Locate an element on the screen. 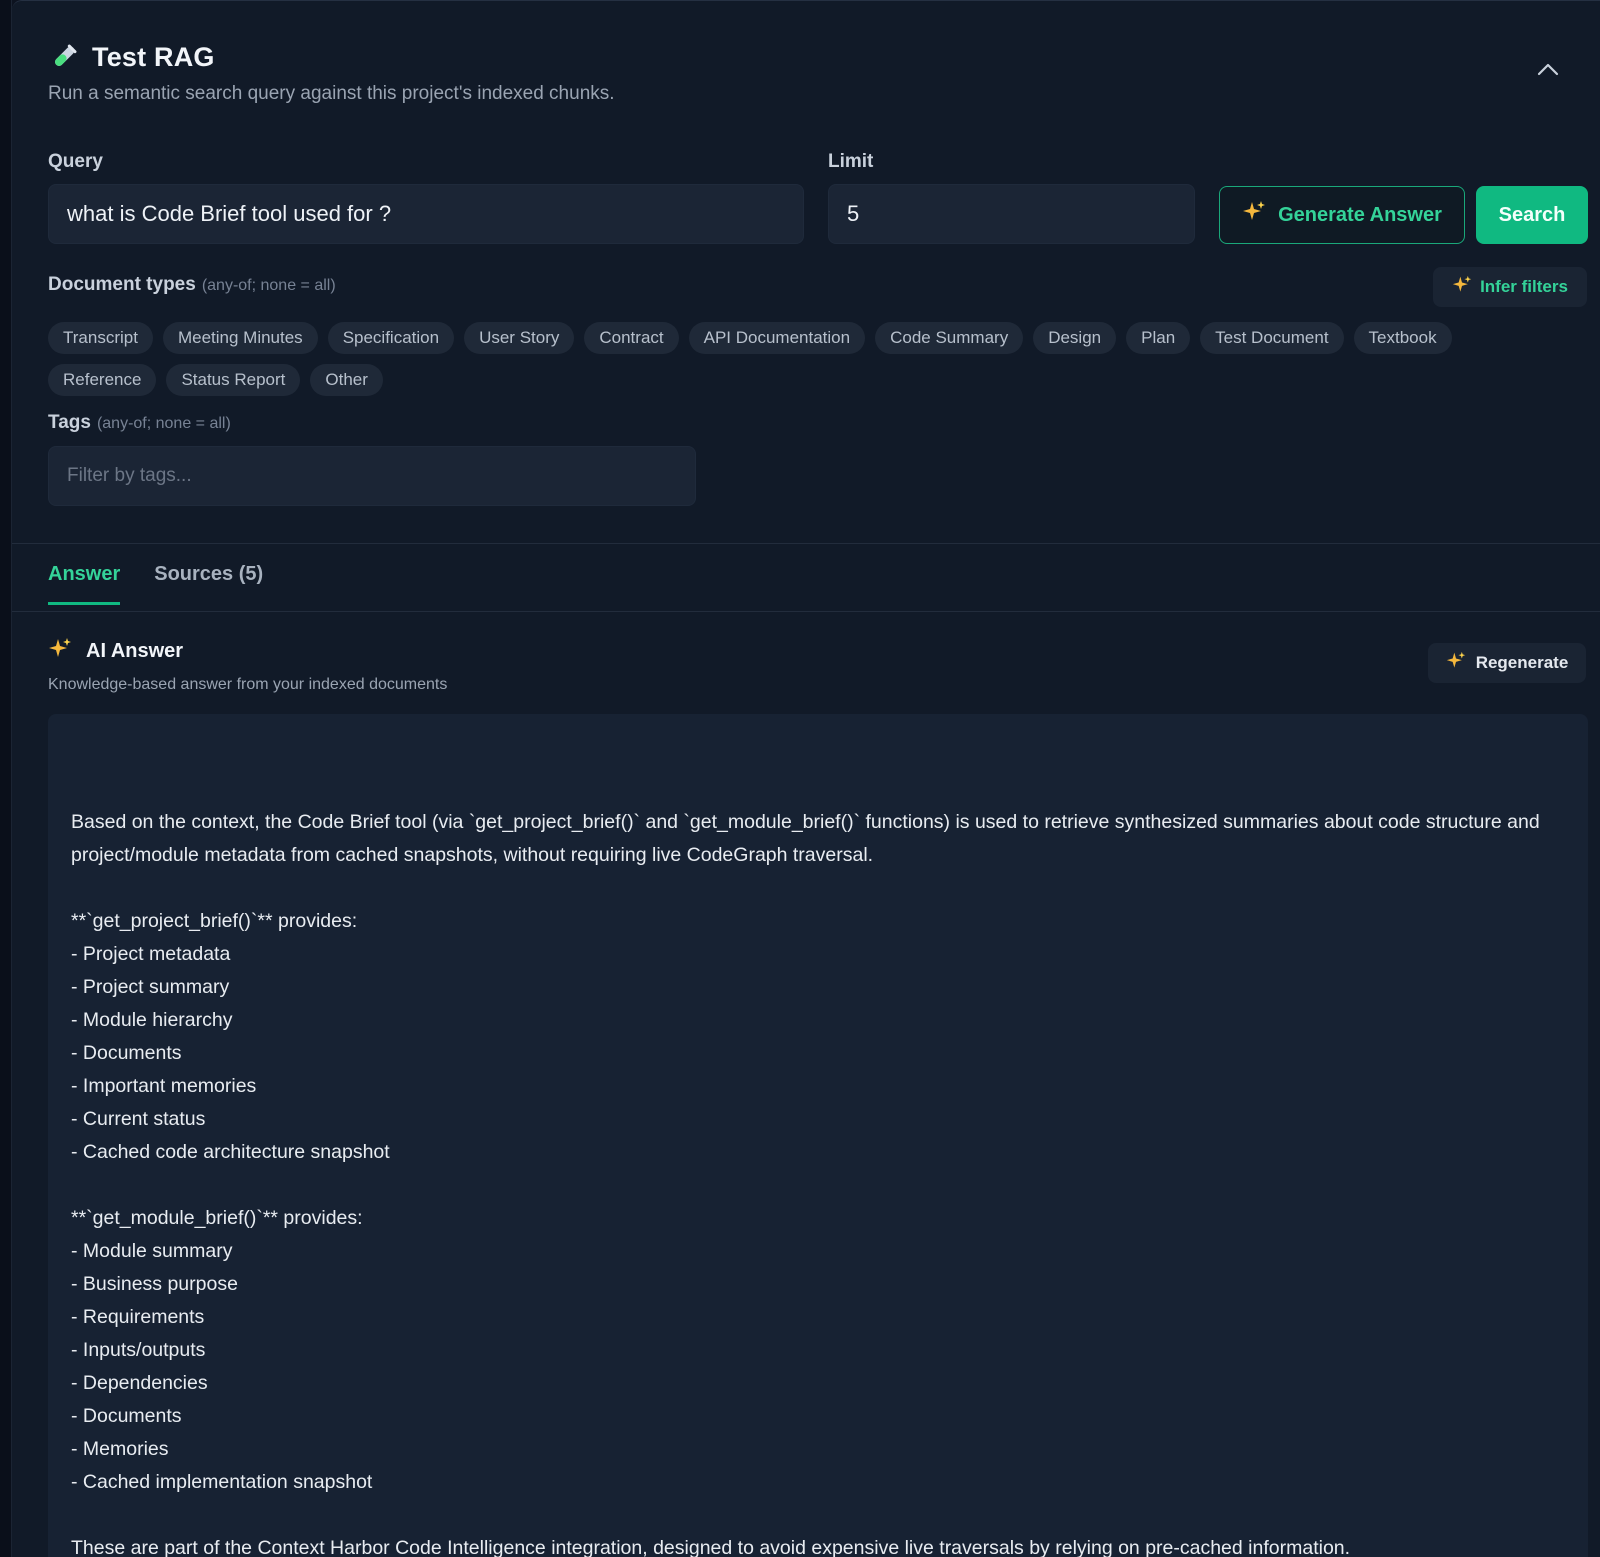 Image resolution: width=1600 pixels, height=1557 pixels. collapse-button is located at coordinates (1548, 71).